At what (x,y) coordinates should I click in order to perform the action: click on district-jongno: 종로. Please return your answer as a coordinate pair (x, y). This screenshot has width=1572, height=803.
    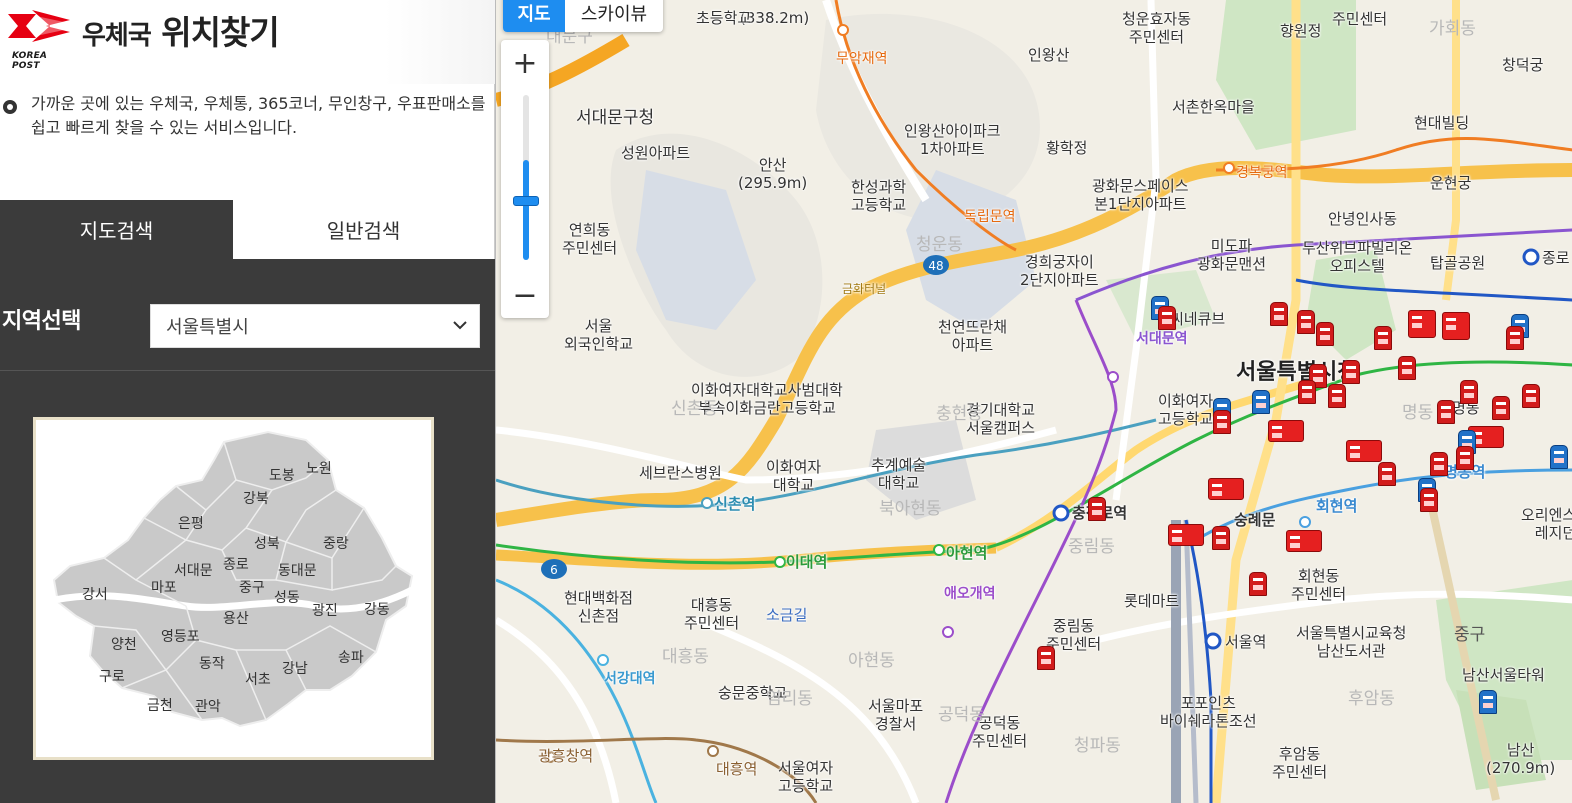
    Looking at the image, I should click on (236, 564).